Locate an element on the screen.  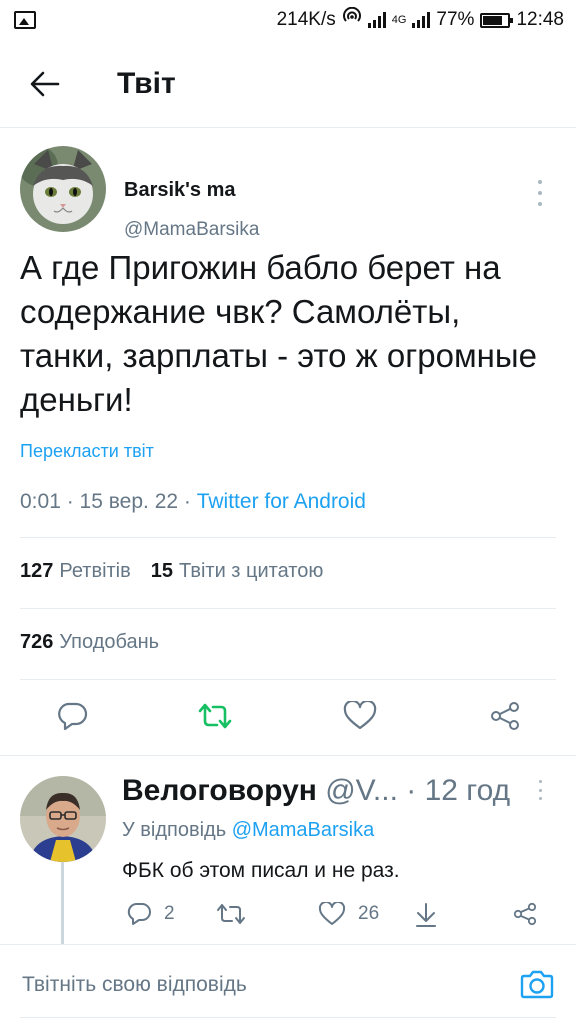
hotspot-icon is located at coordinates (352, 19).